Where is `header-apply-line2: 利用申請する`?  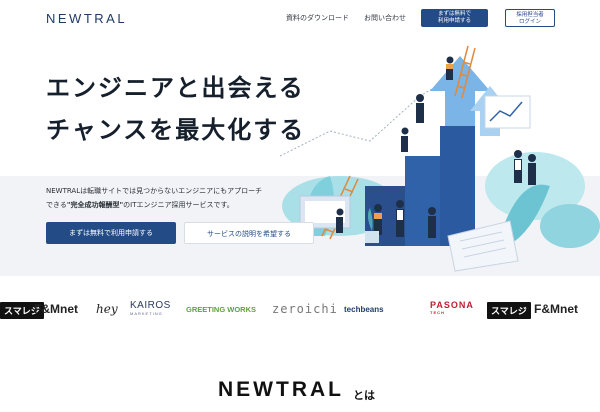
header-apply-line2: 利用申請する is located at coordinates (454, 21).